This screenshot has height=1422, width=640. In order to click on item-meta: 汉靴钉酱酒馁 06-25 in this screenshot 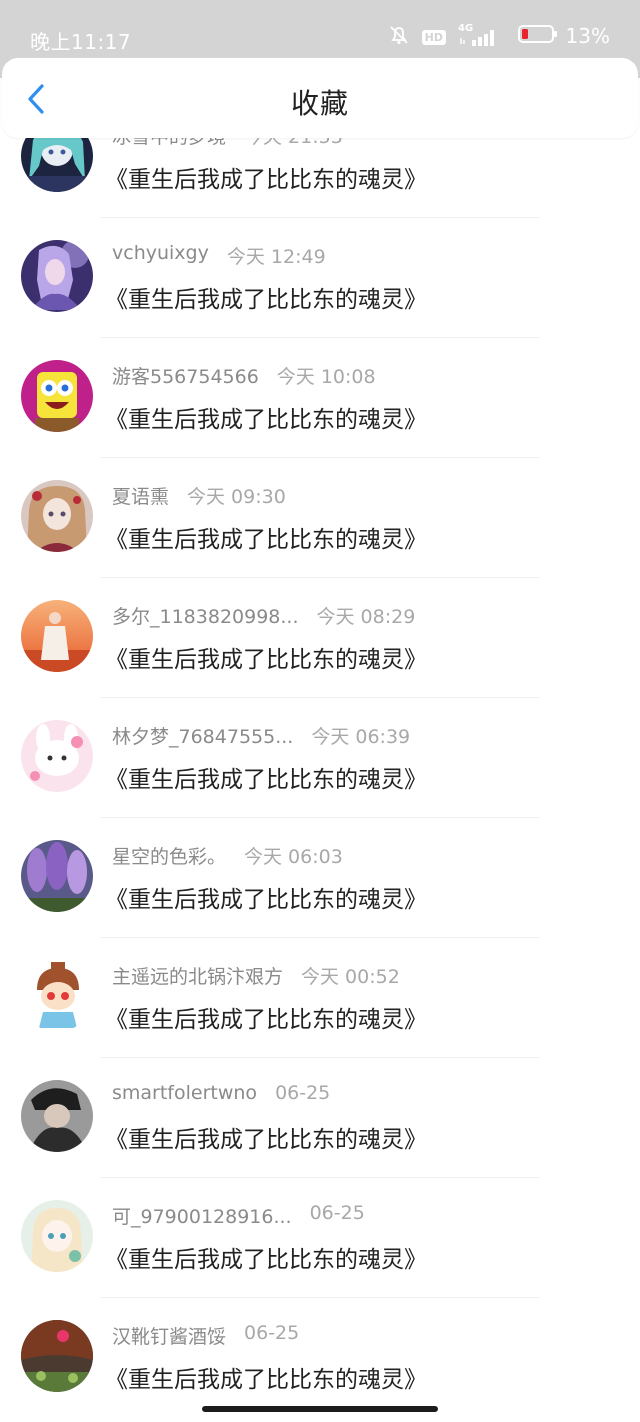, I will do `click(205, 1335)`.